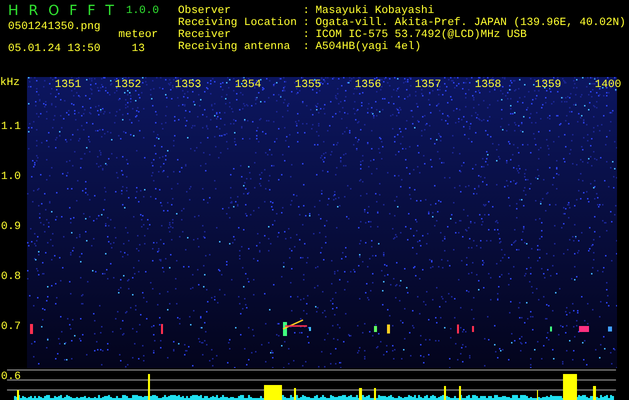 This screenshot has height=400, width=629. Describe the element at coordinates (368, 47) in the screenshot. I see `info-value: A504HB(yagi 4el)` at that location.